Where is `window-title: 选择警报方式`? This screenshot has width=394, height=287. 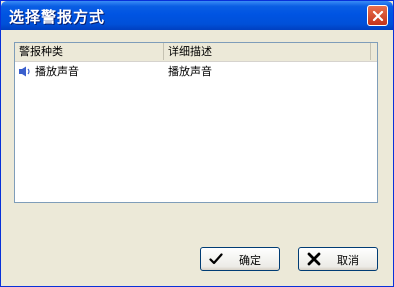
window-title: 选择警报方式 is located at coordinates (57, 17).